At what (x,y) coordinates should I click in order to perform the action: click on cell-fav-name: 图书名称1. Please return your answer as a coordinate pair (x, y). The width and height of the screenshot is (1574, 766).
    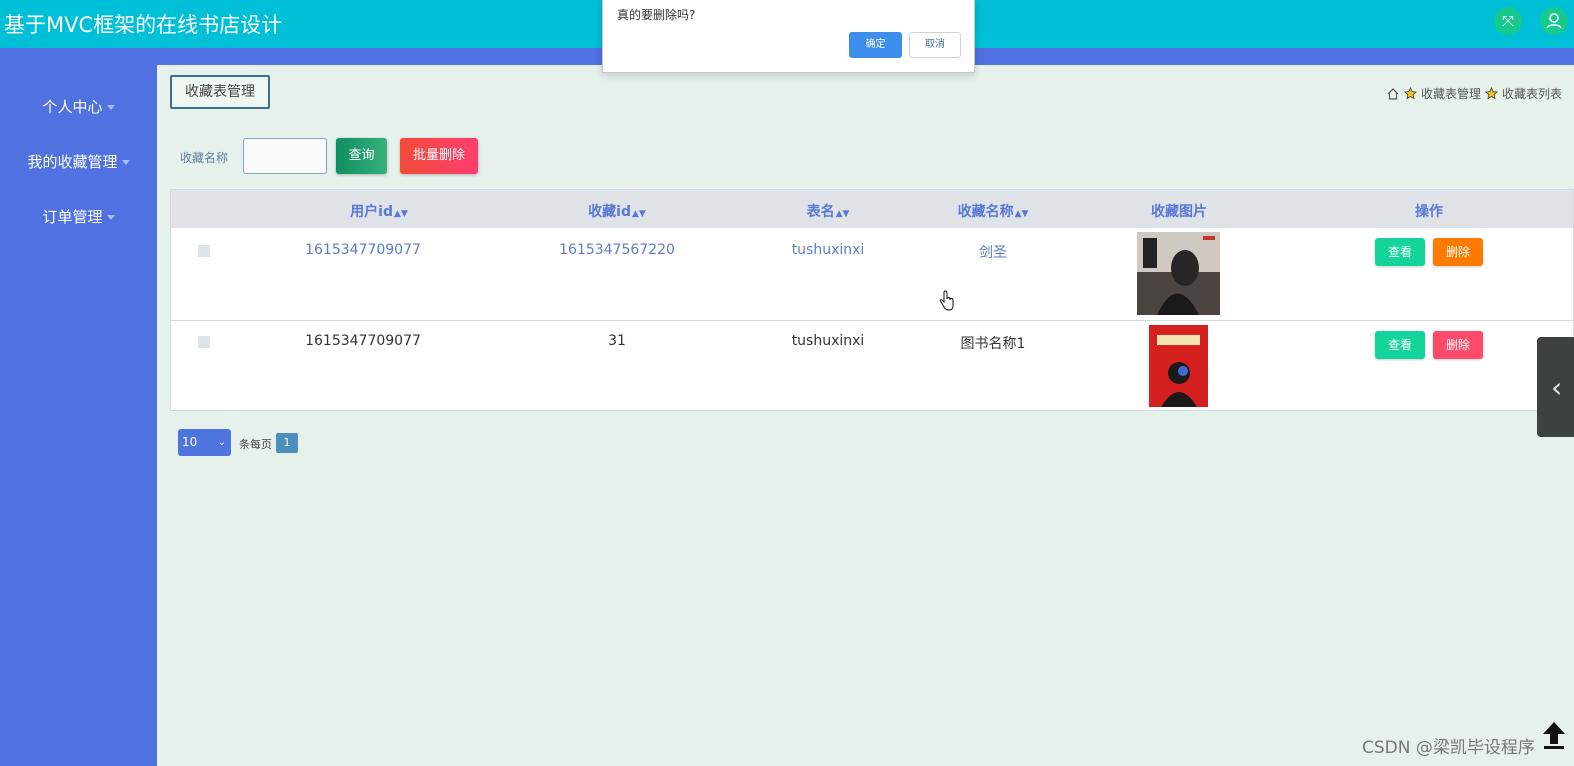
    Looking at the image, I should click on (993, 344).